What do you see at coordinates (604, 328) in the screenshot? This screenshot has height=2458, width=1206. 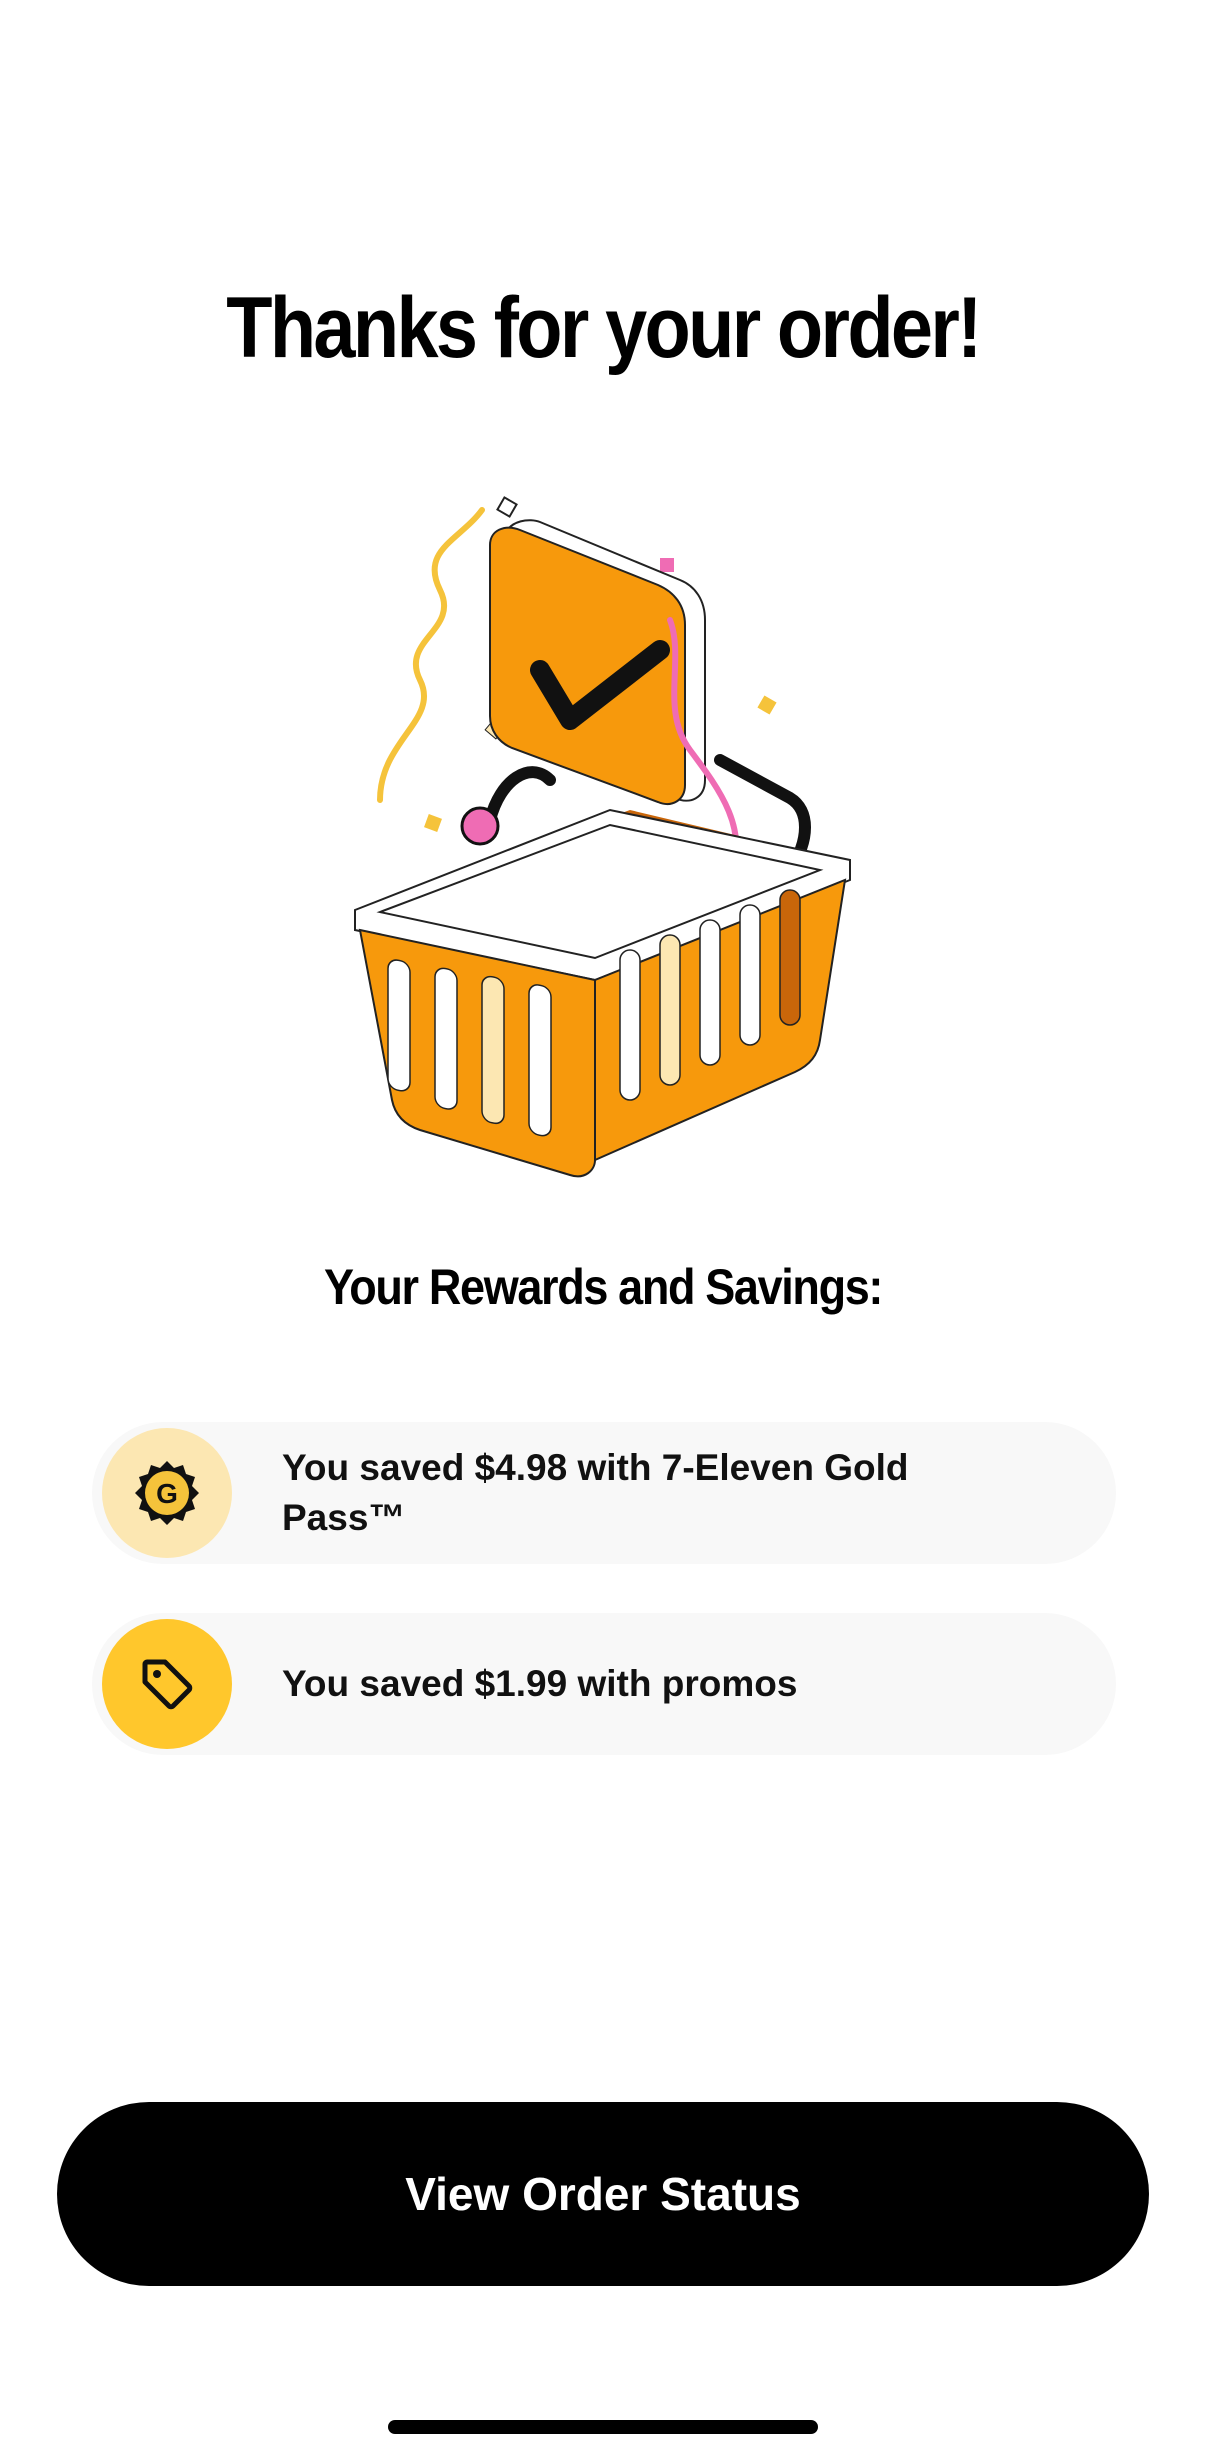 I see `page-title: Thanks for your order!` at bounding box center [604, 328].